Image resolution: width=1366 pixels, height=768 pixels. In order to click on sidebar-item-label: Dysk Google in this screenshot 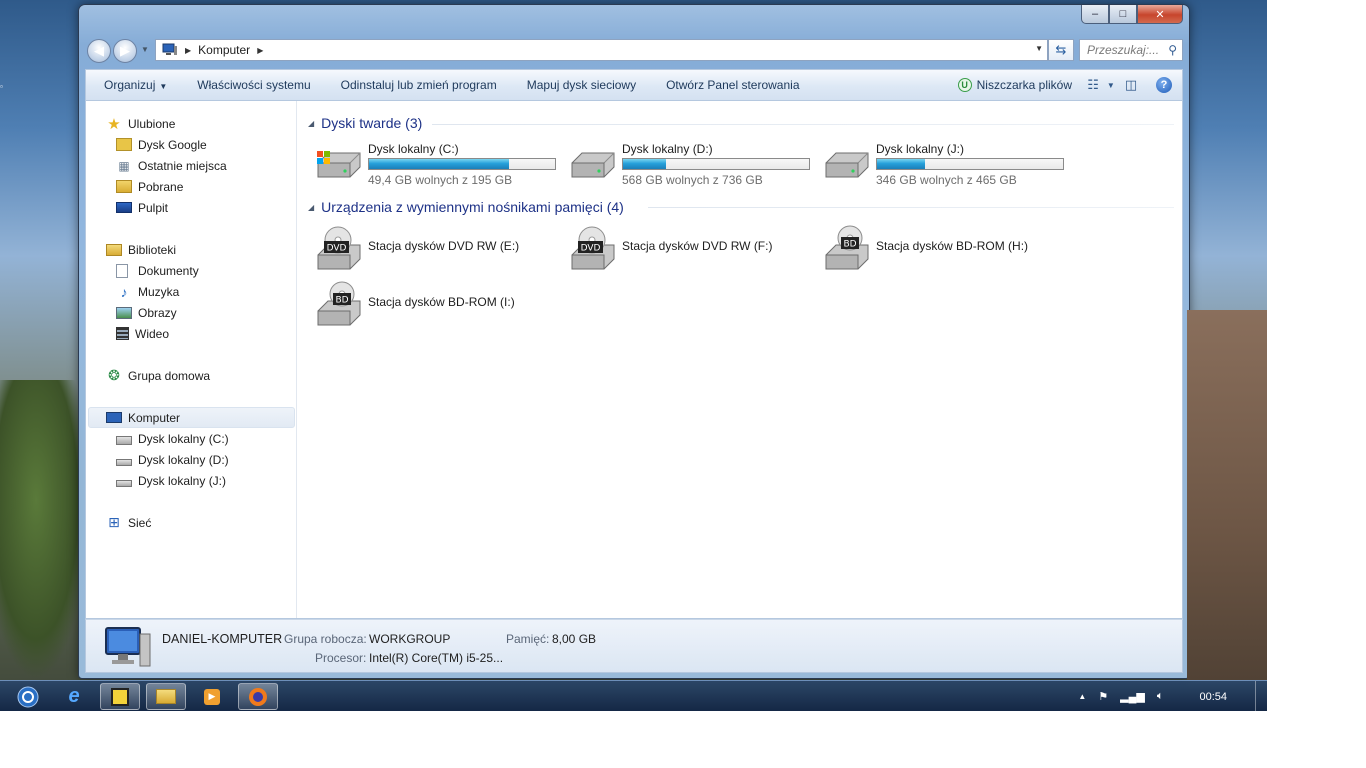, I will do `click(172, 144)`.